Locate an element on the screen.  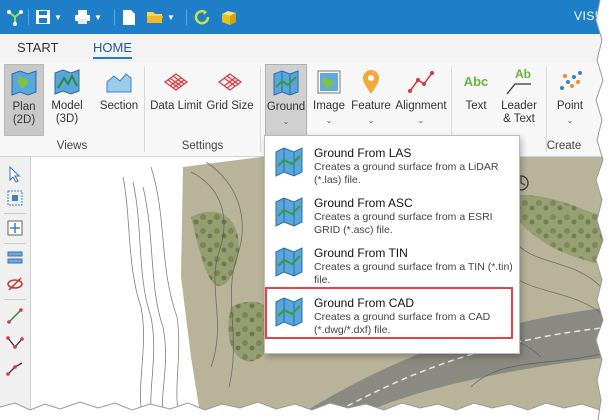
select-window-icon is located at coordinates (15, 198).